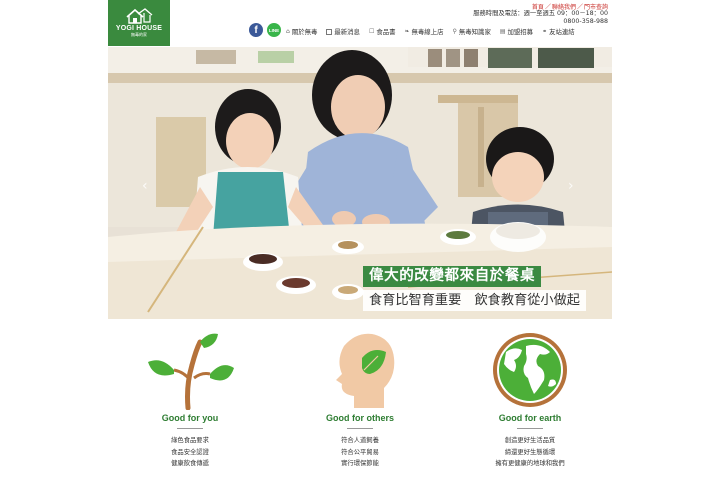  Describe the element at coordinates (265, 30) in the screenshot. I see `social-links: f LINE` at that location.